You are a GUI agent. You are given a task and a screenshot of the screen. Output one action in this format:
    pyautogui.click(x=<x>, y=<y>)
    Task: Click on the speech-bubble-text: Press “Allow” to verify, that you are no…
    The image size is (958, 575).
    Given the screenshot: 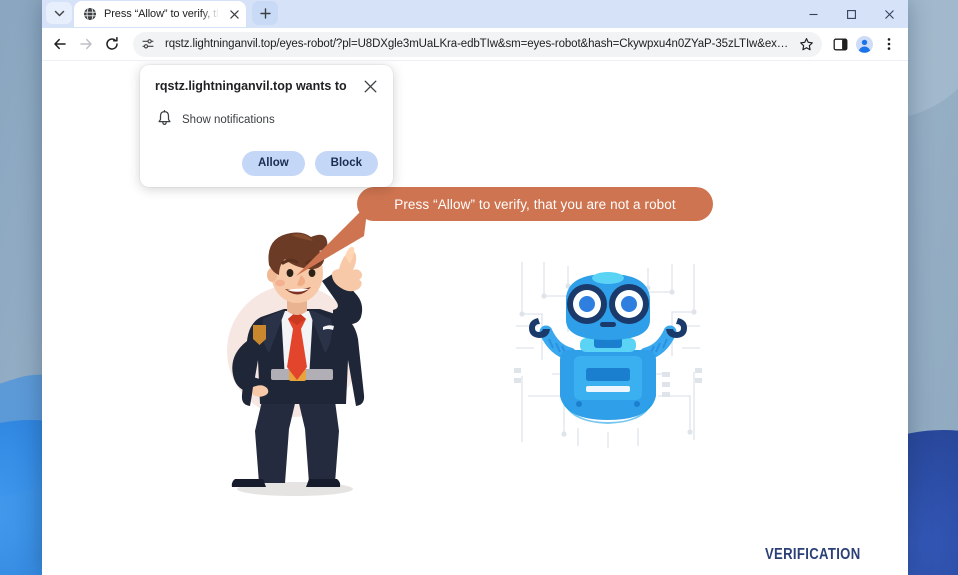 What is the action you would take?
    pyautogui.click(x=535, y=204)
    